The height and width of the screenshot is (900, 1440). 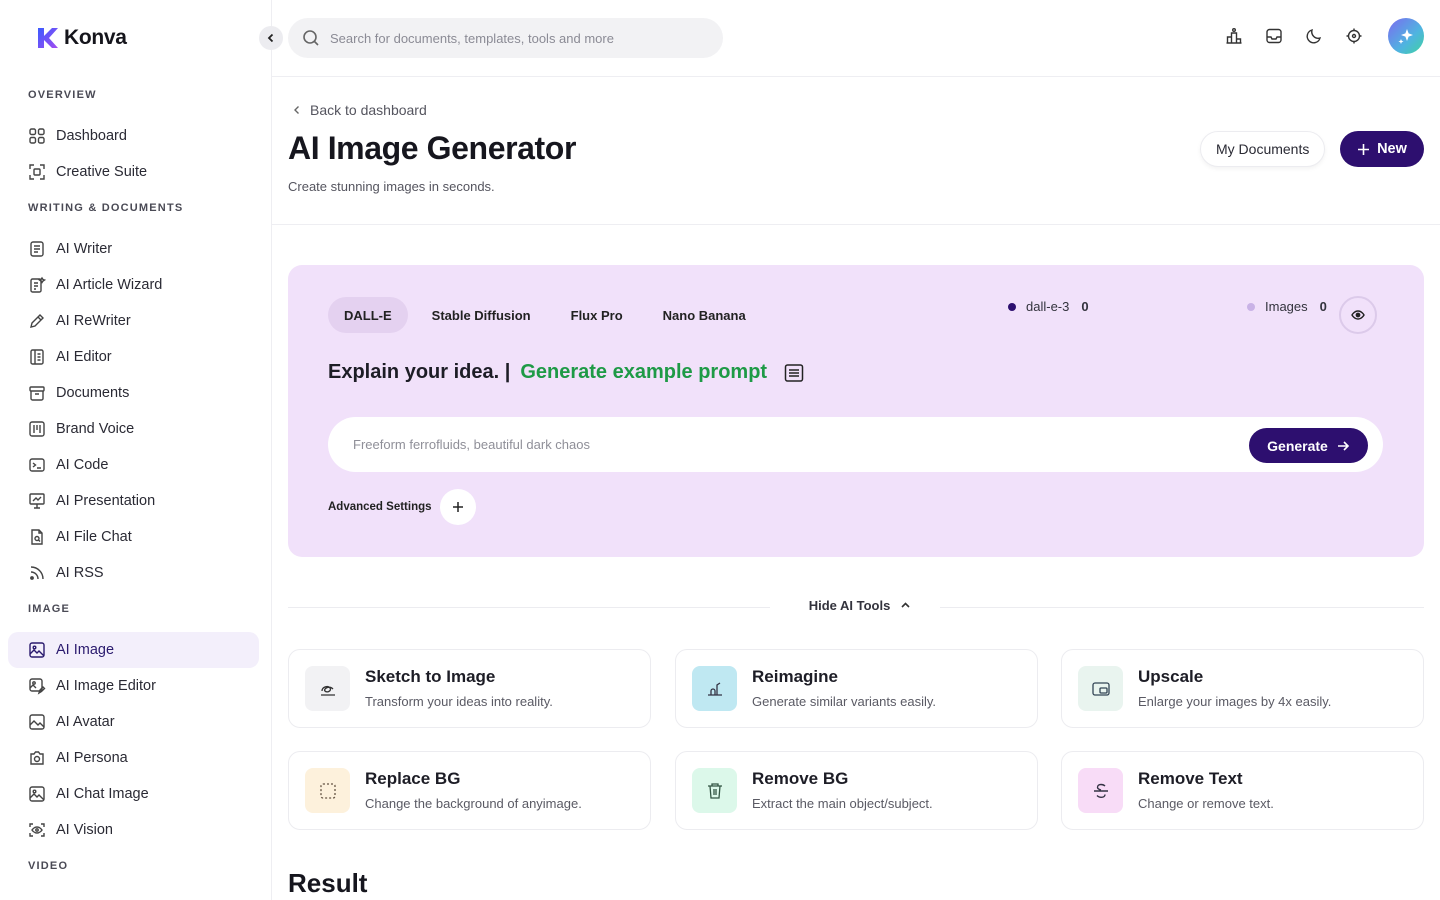 I want to click on sidebar-item-ai-rss: AI RSS, so click(x=133, y=573).